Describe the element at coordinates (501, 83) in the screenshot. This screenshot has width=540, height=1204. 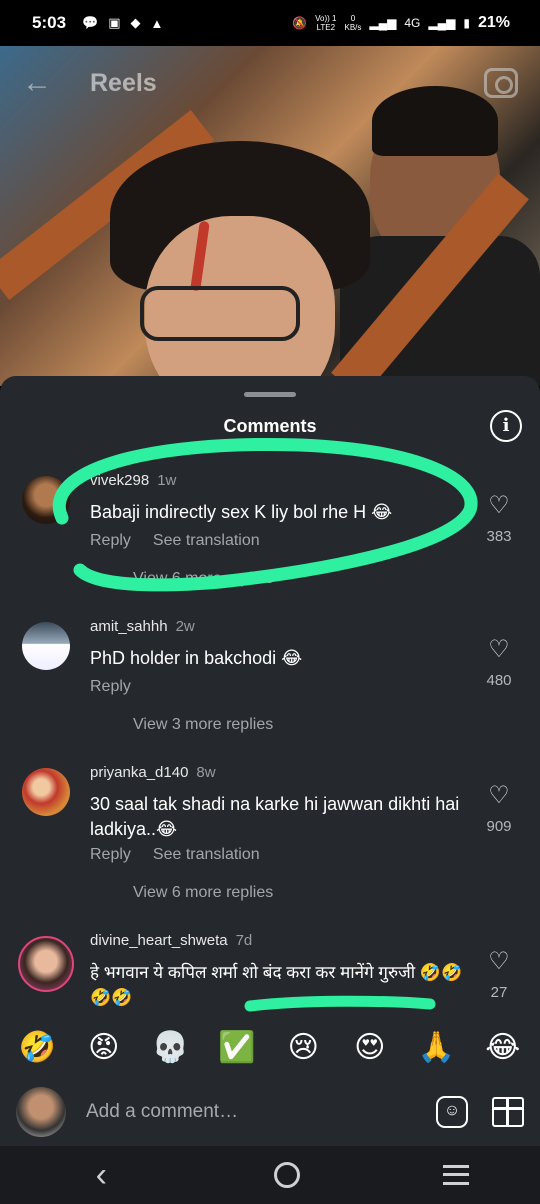
I see `camera-icon` at that location.